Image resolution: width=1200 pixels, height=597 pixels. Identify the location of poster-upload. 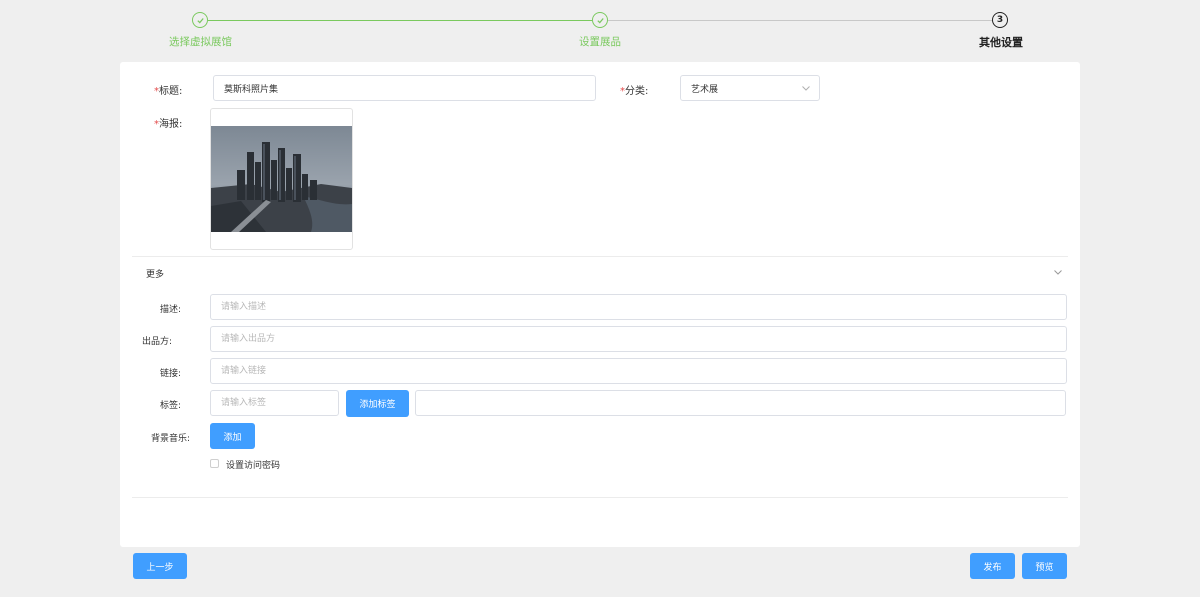
(281, 179).